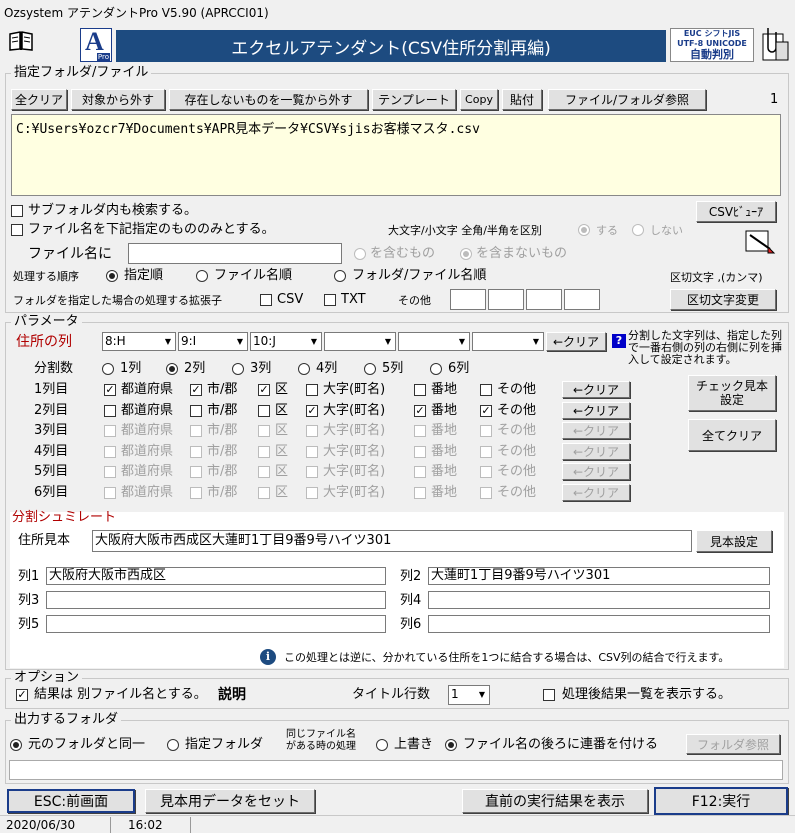 This screenshot has height=833, width=795. I want to click on back-button: ESC:前画面, so click(71, 801).